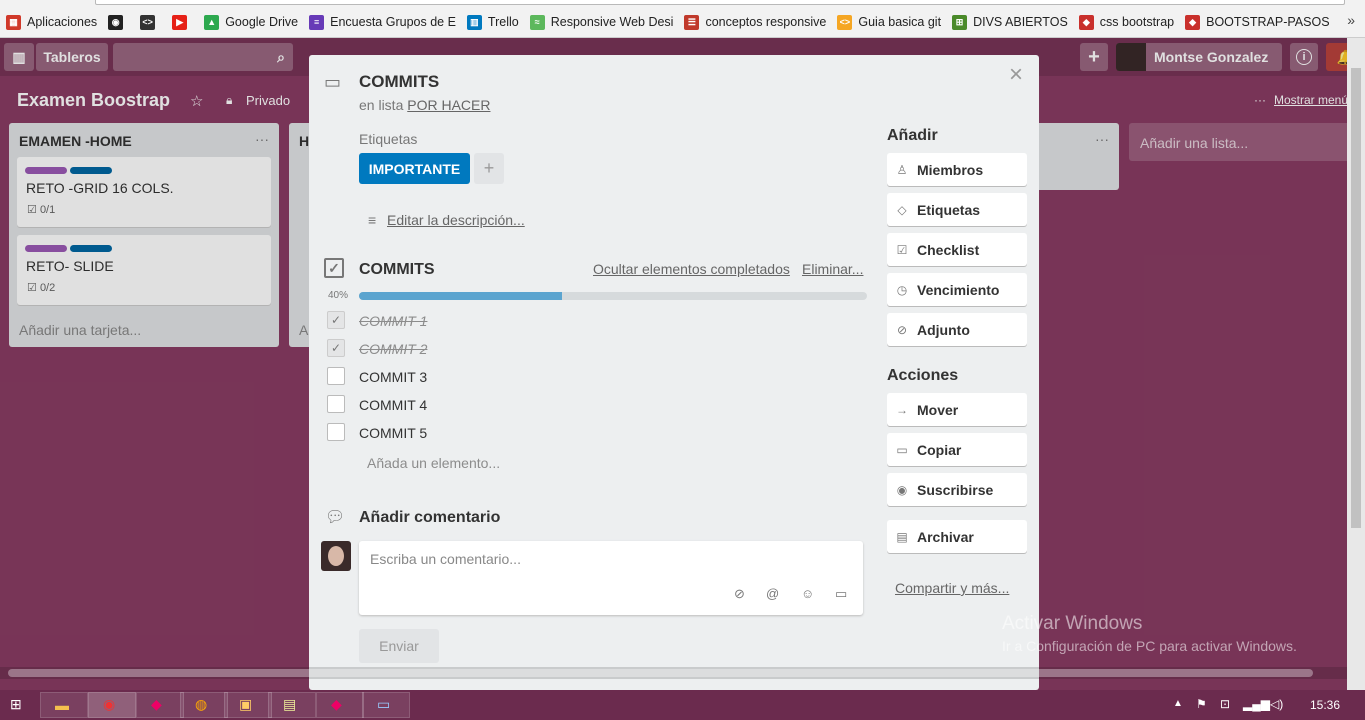  What do you see at coordinates (13, 22) in the screenshot?
I see `bookmark-icon: ▦` at bounding box center [13, 22].